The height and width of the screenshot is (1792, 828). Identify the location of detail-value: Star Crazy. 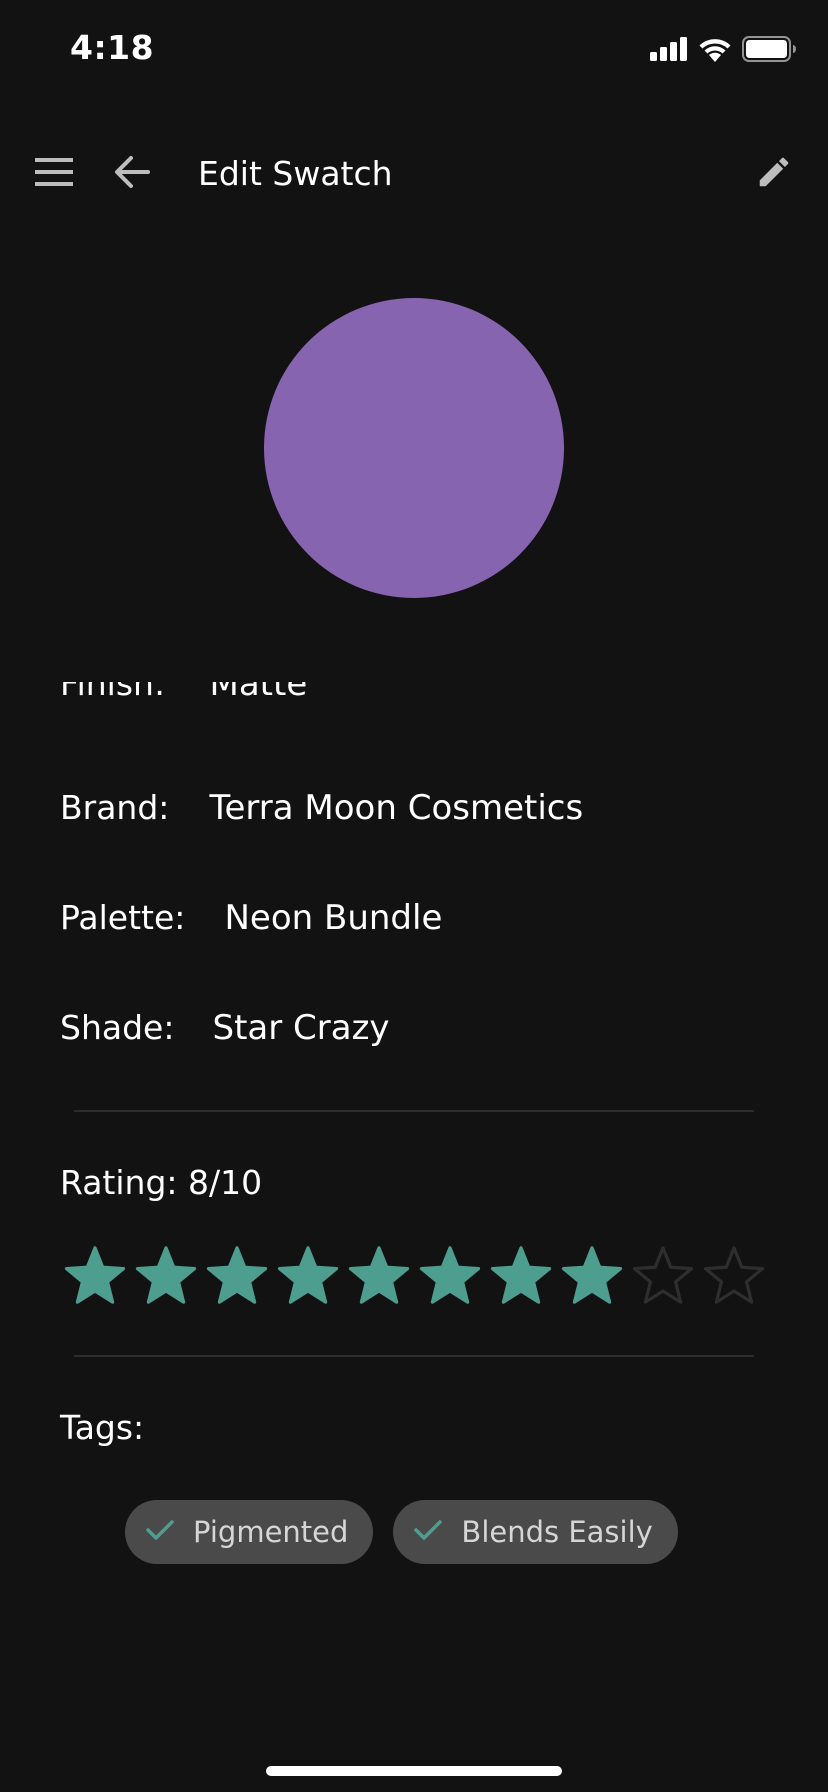
(301, 1028).